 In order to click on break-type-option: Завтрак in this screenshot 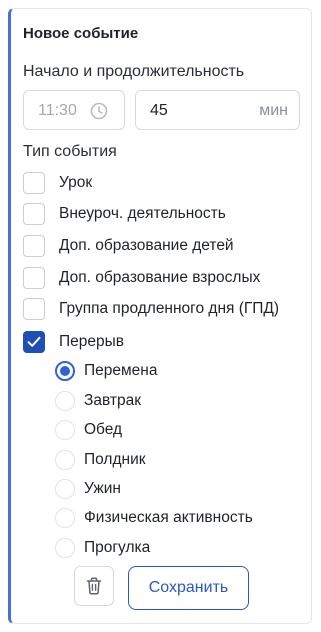, I will do `click(175, 402)`.